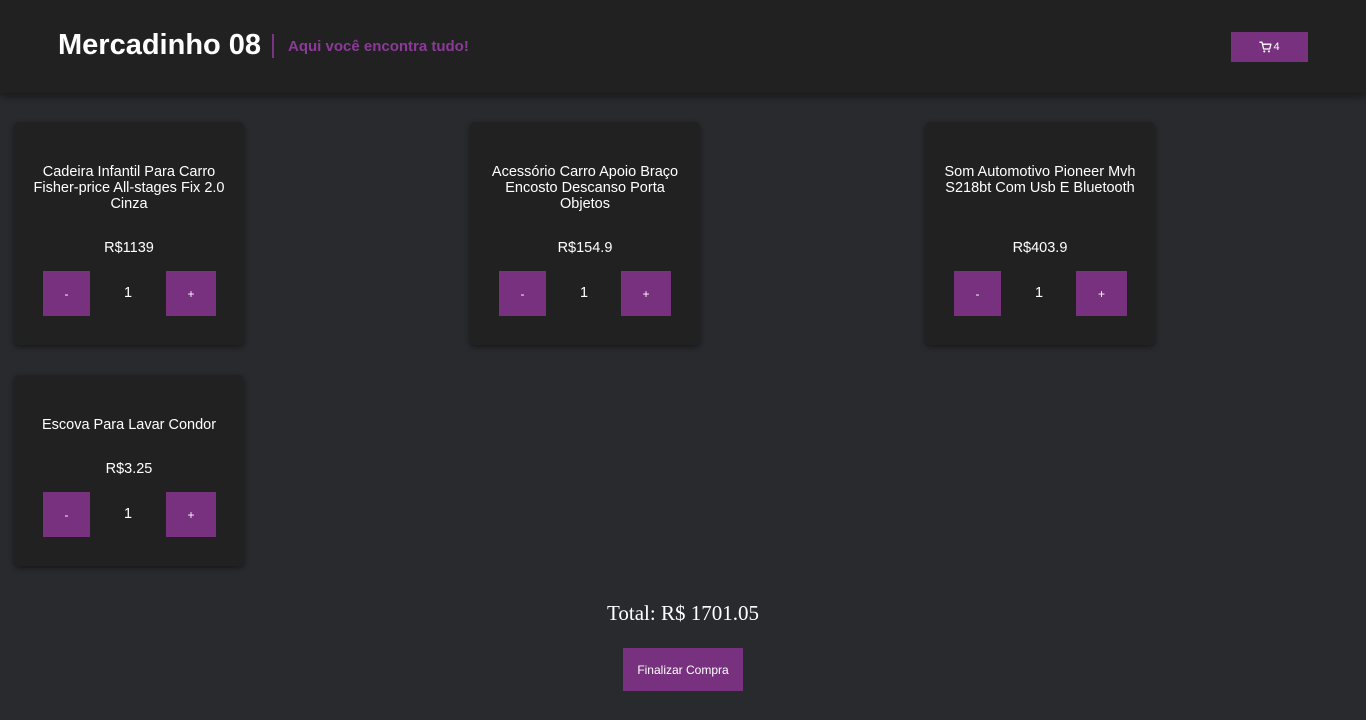 This screenshot has height=720, width=1366. I want to click on product-price: R$154.9, so click(585, 248).